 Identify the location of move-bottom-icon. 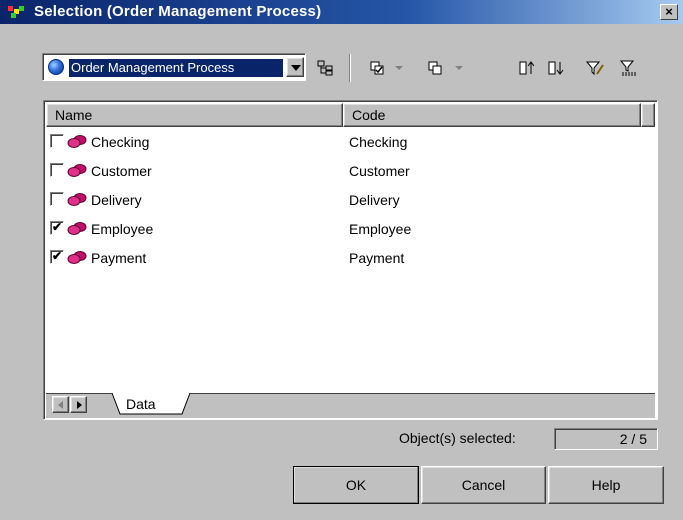
(556, 68).